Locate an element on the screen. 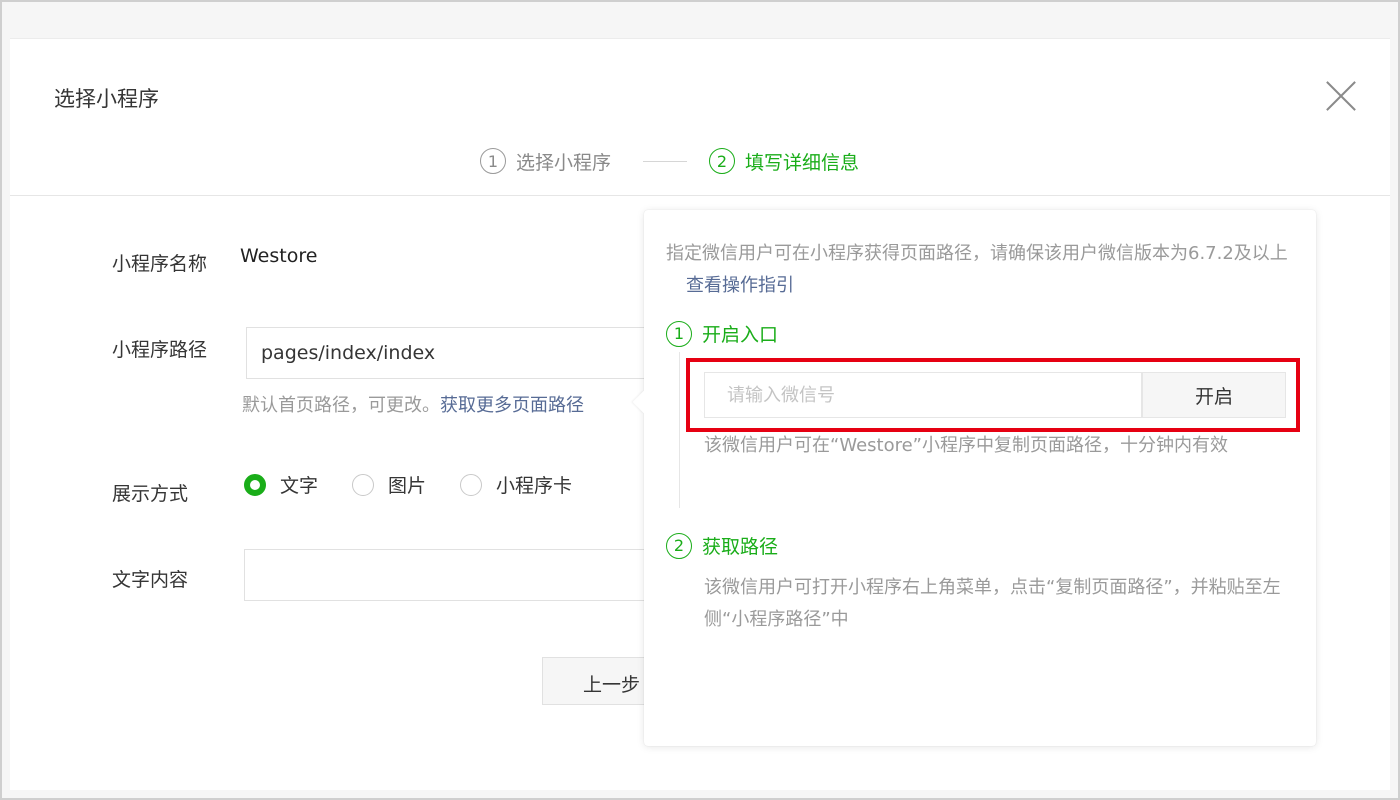  radio-text: 文字 is located at coordinates (281, 484).